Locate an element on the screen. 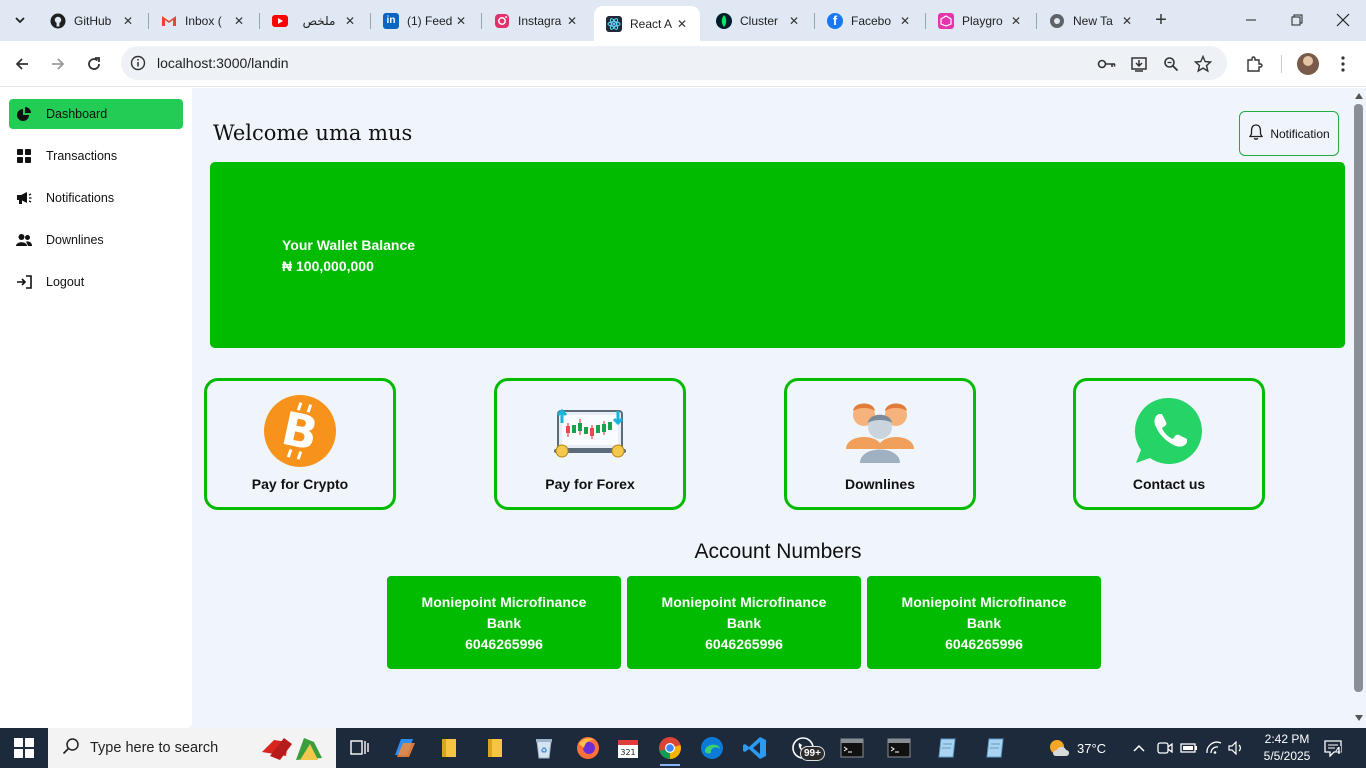  volume-button is located at coordinates (1237, 748).